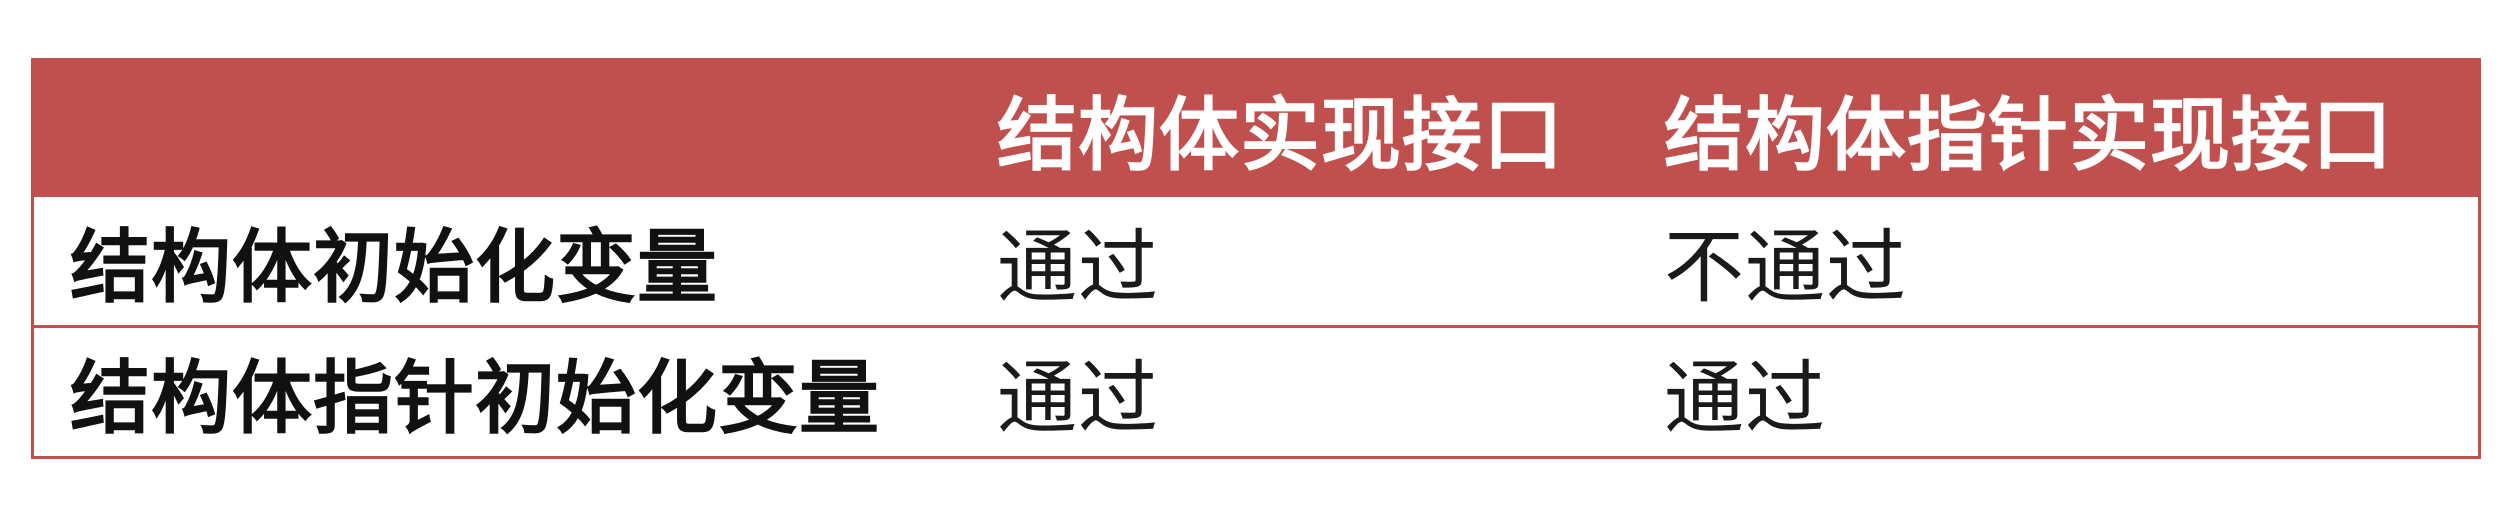 This screenshot has height=518, width=2520. What do you see at coordinates (394, 267) in the screenshot?
I see `row-label-struct-init: 结构体初始化变量` at bounding box center [394, 267].